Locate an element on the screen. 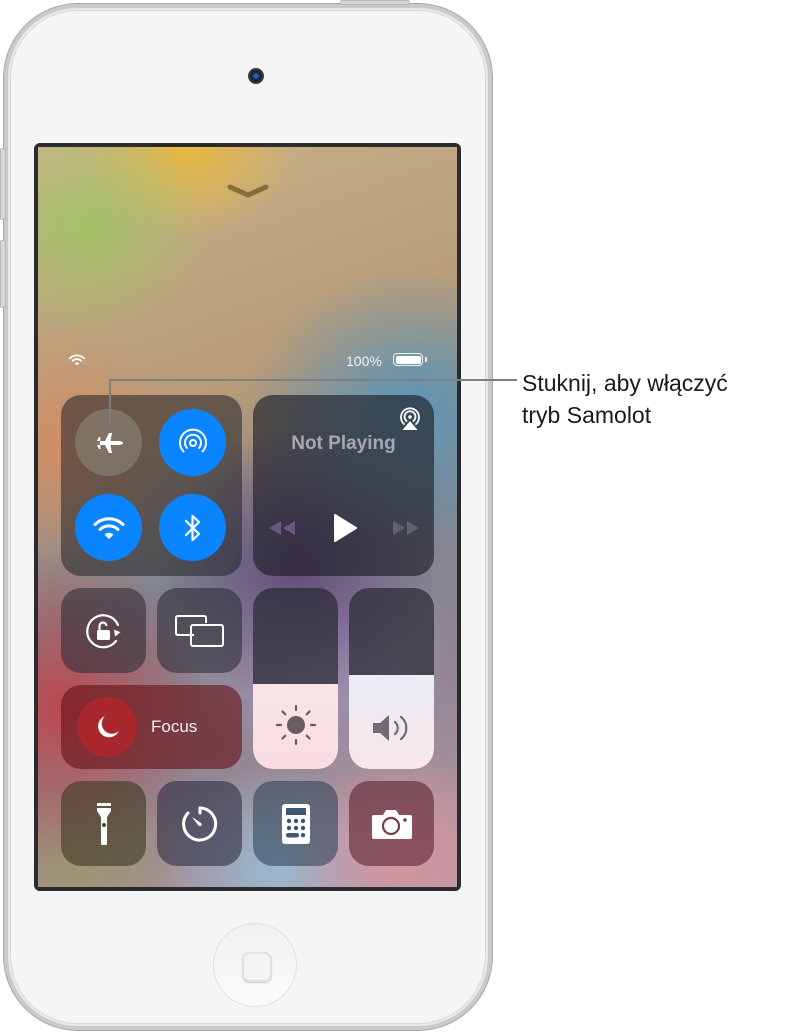  airdrop-button is located at coordinates (192, 442).